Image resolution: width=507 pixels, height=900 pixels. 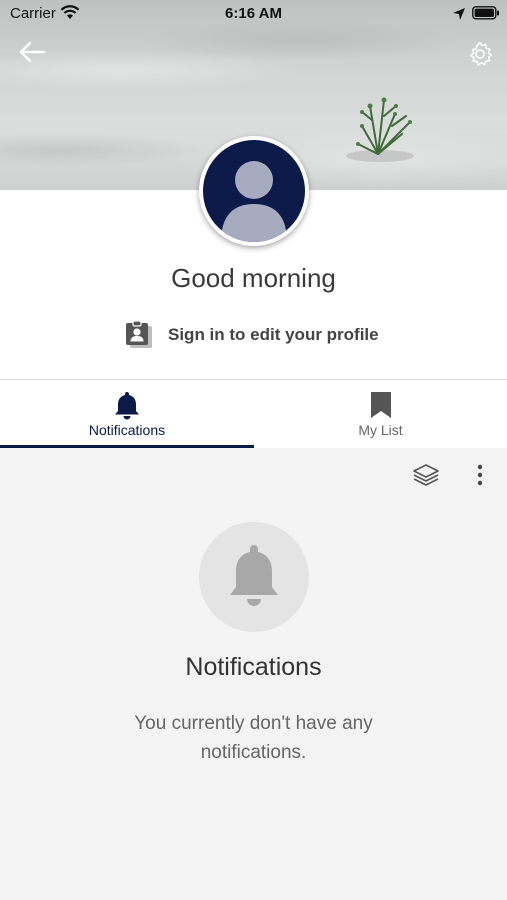 I want to click on tab-notifications: Notifications, so click(x=127, y=414).